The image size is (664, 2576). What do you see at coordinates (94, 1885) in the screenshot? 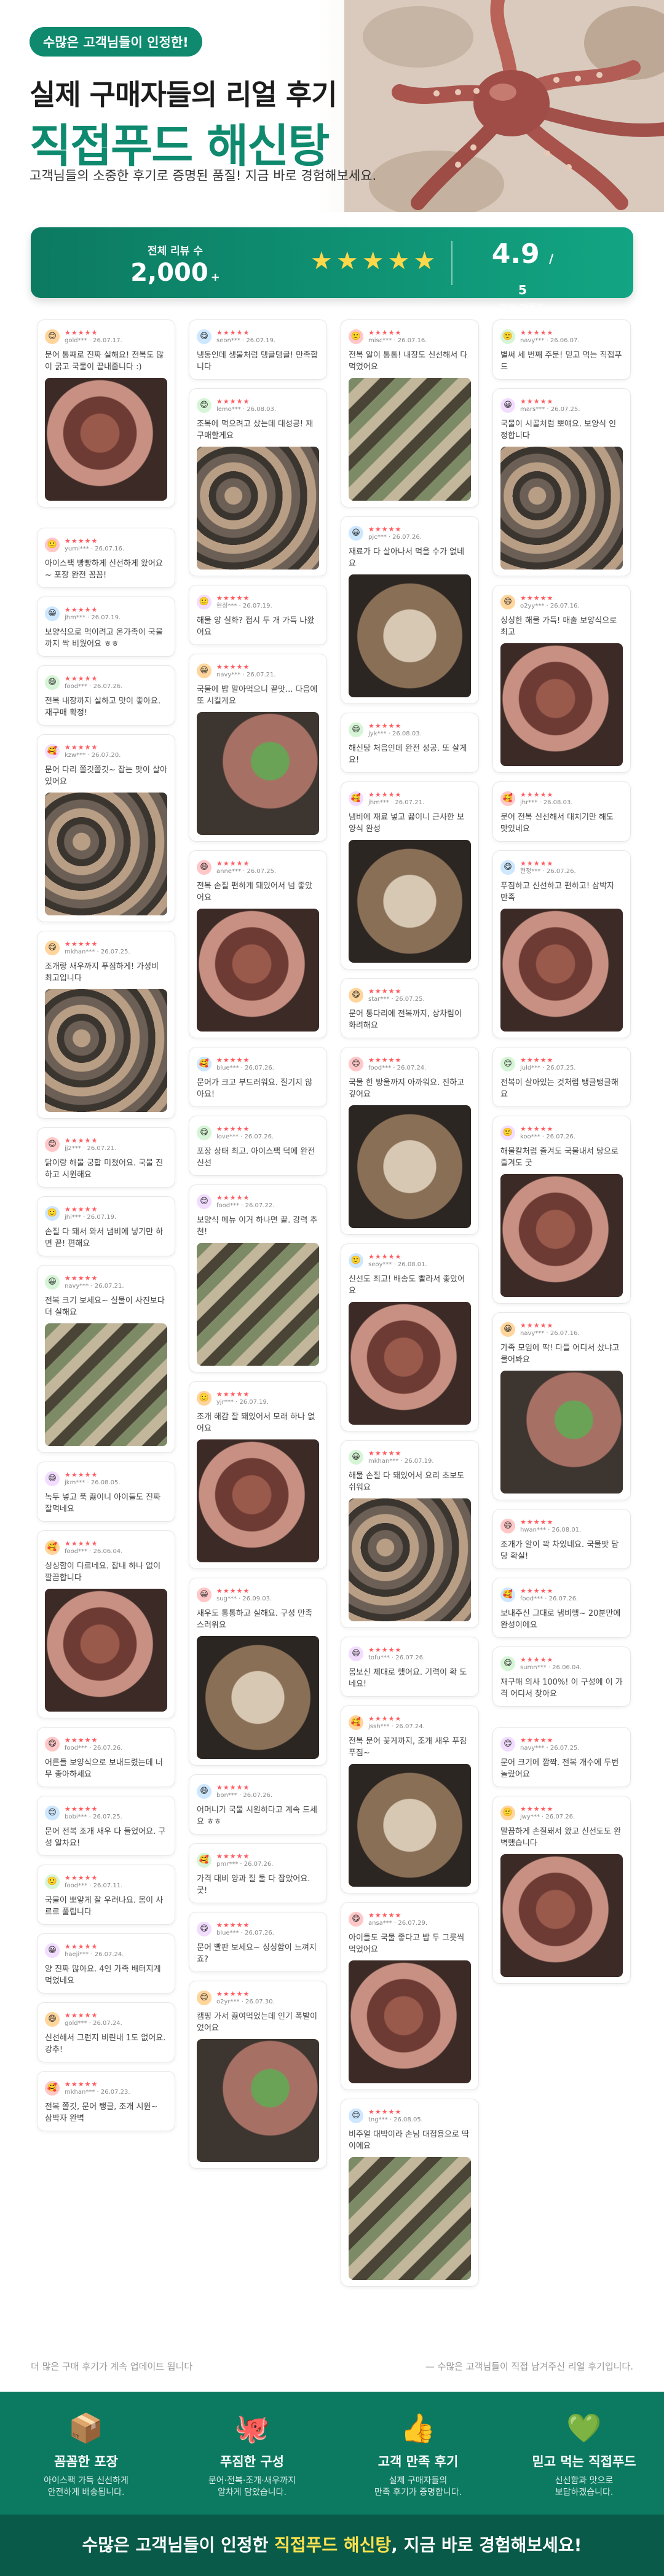
I see `review-user-date: food*** · 26.07.11.` at bounding box center [94, 1885].